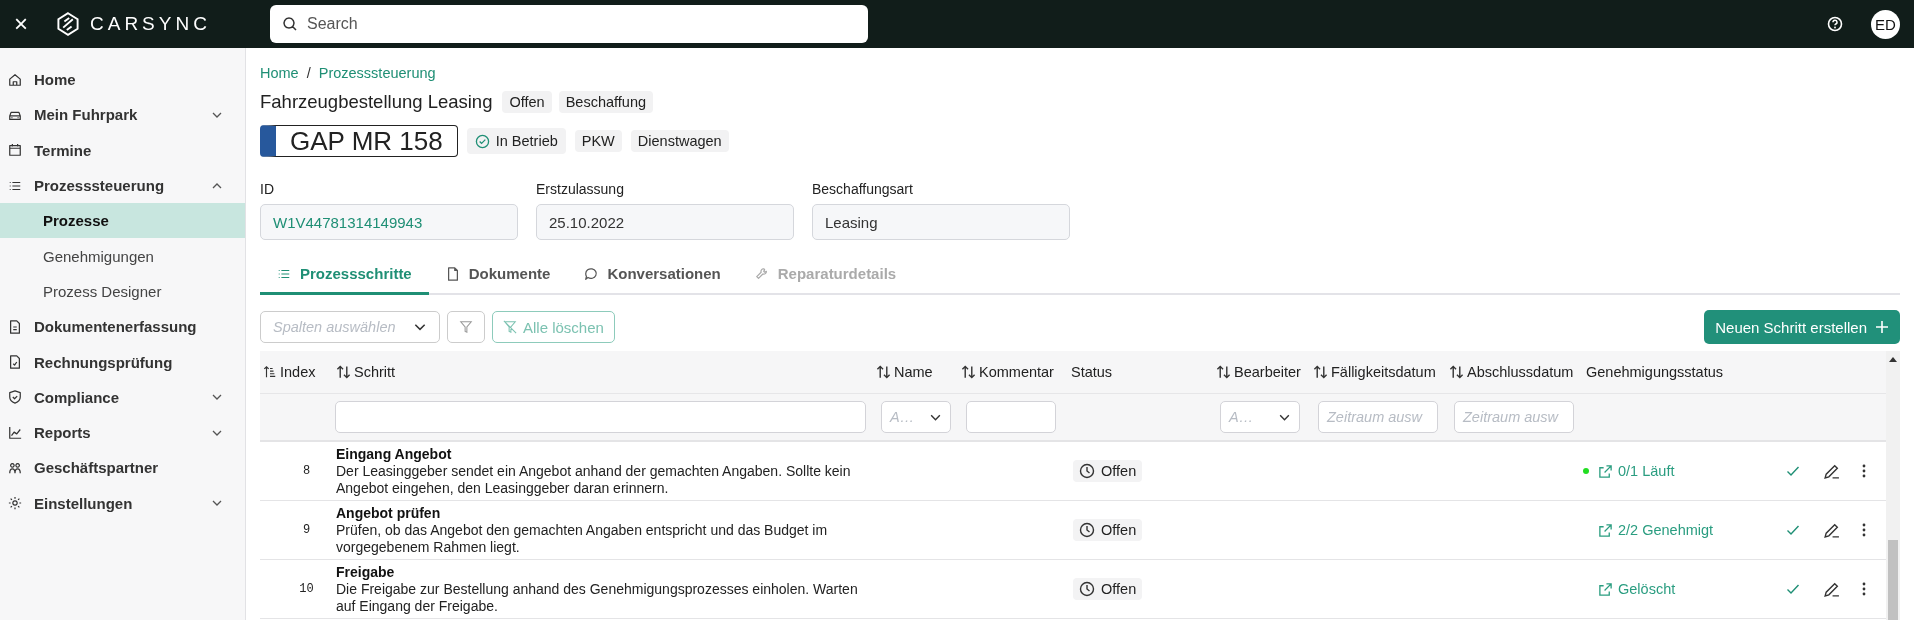 This screenshot has height=620, width=1914. I want to click on scrollbar-thumb, so click(1893, 580).